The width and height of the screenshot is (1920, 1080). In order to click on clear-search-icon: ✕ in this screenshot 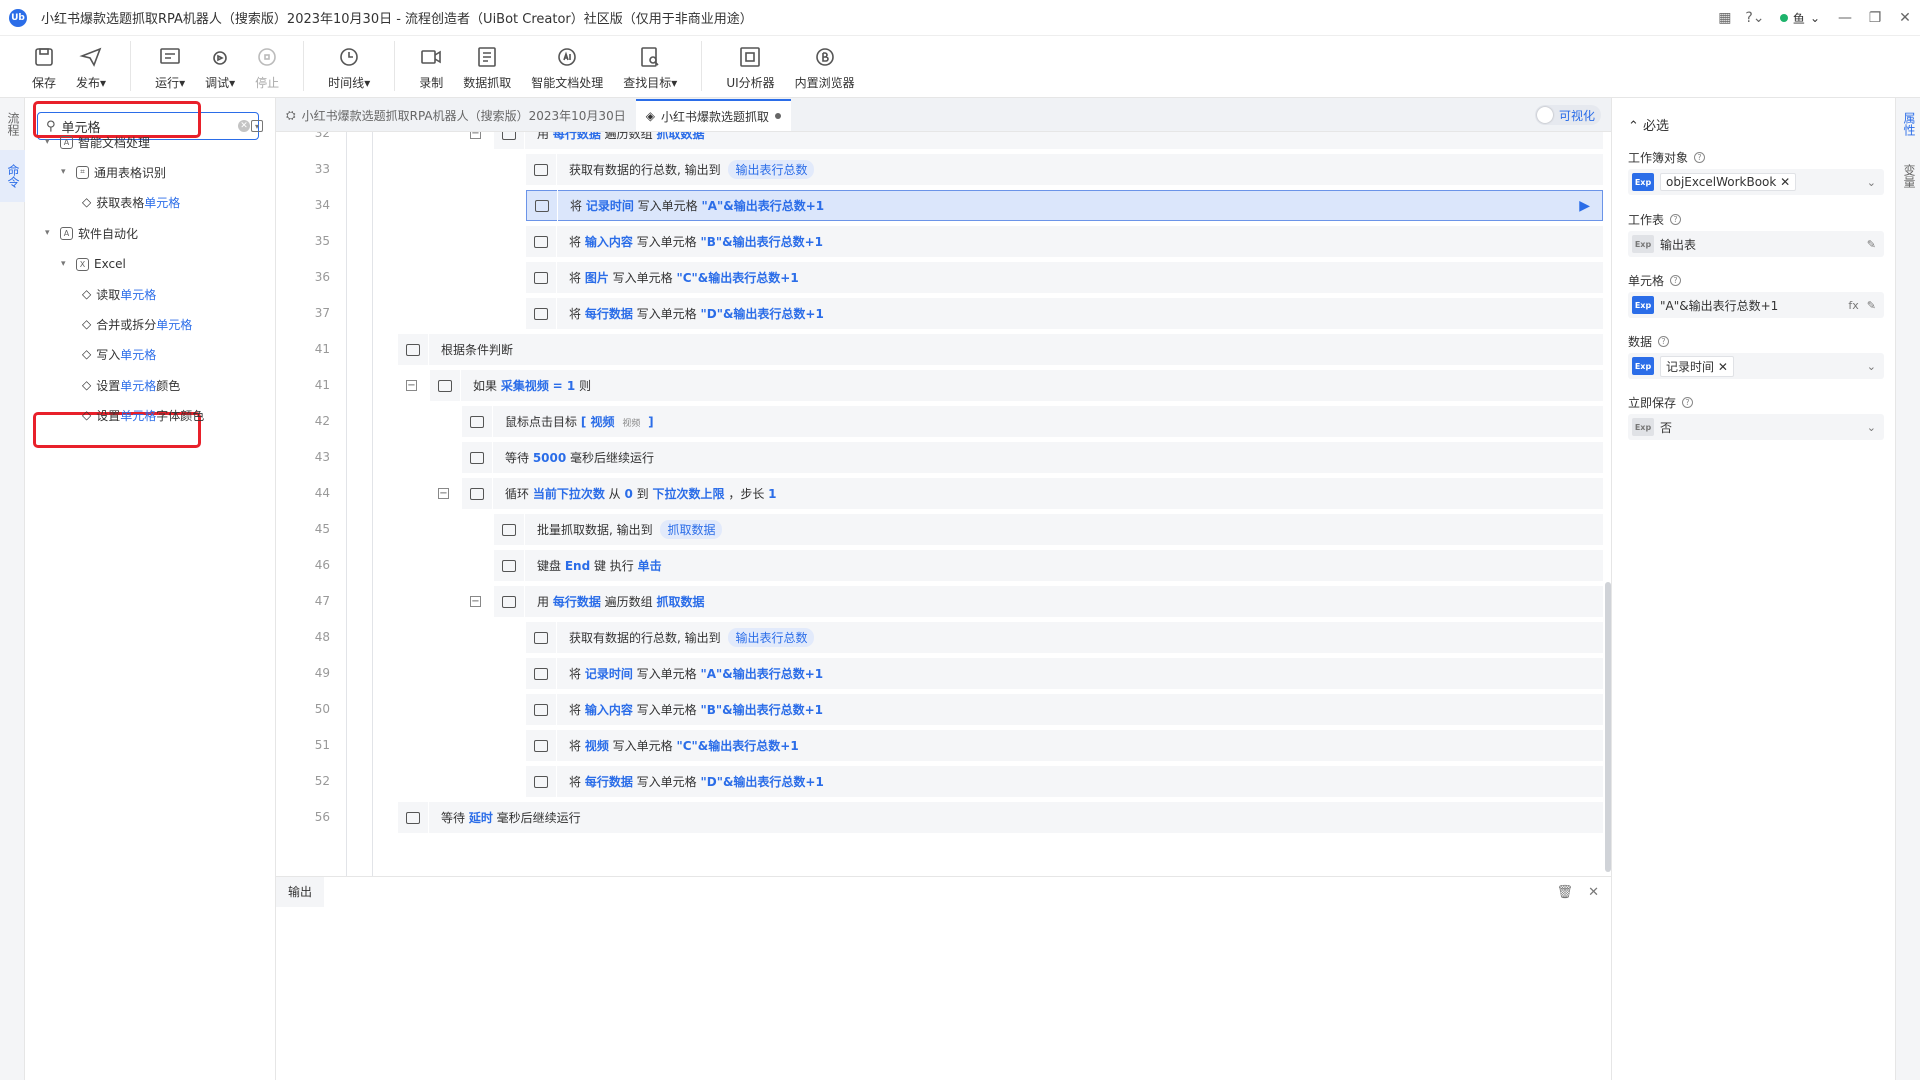, I will do `click(244, 126)`.